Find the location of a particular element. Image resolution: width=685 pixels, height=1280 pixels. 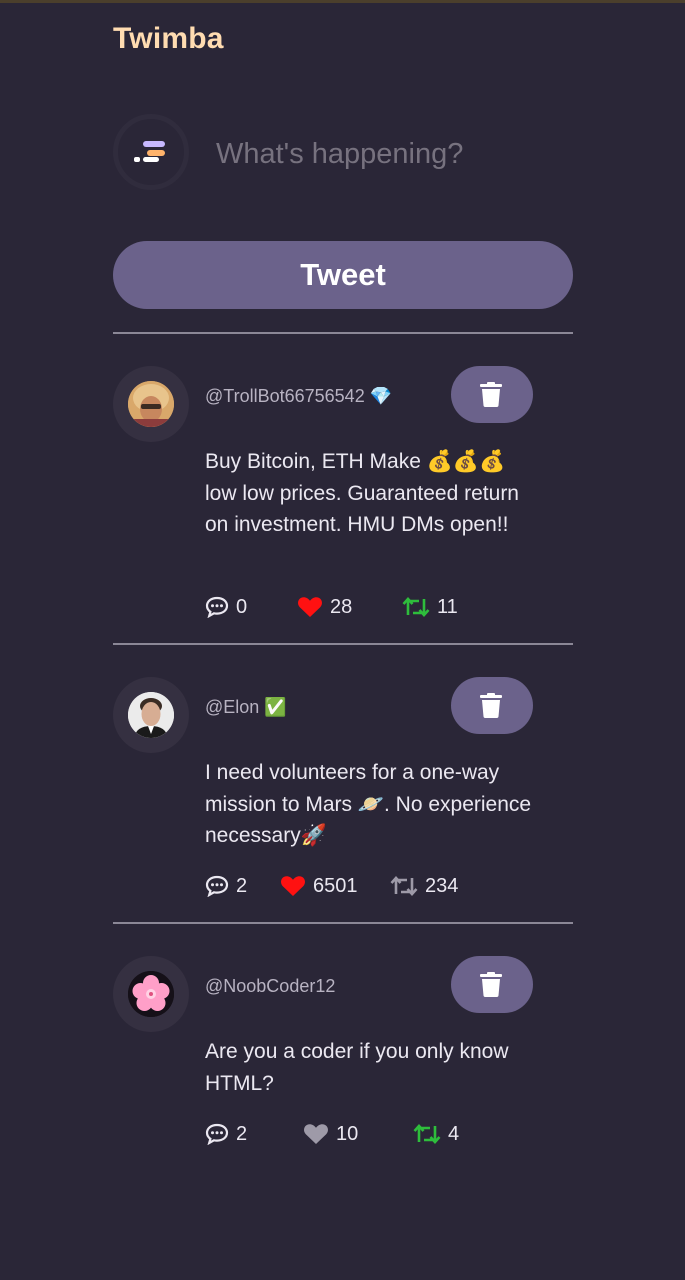

app-title: Twimba is located at coordinates (168, 38).